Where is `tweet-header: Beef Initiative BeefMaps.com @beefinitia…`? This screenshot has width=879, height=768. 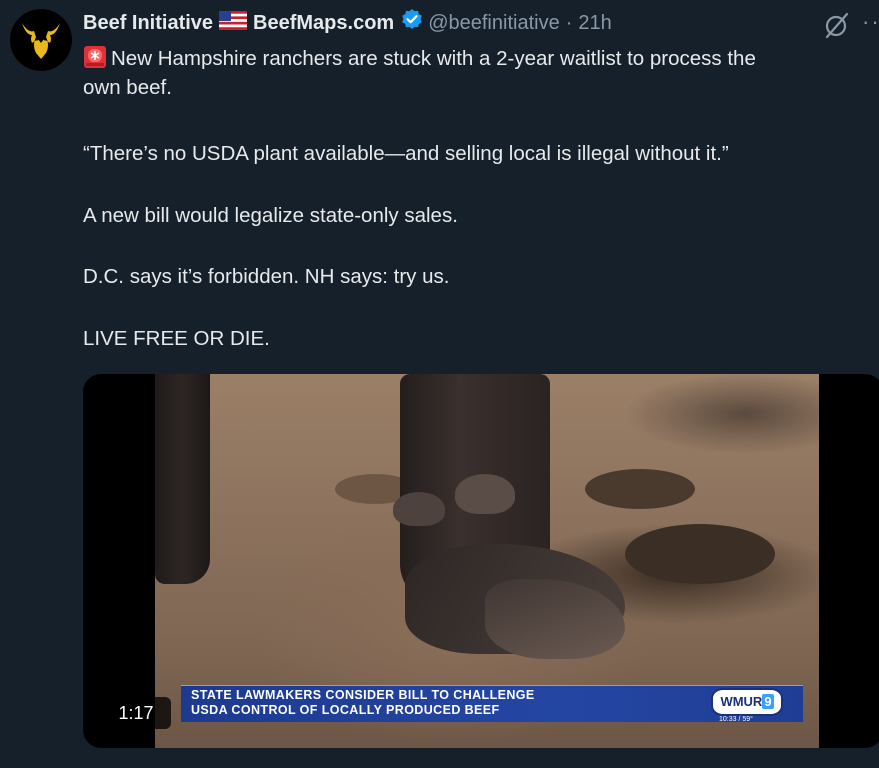 tweet-header: Beef Initiative BeefMaps.com @beefinitia… is located at coordinates (347, 23).